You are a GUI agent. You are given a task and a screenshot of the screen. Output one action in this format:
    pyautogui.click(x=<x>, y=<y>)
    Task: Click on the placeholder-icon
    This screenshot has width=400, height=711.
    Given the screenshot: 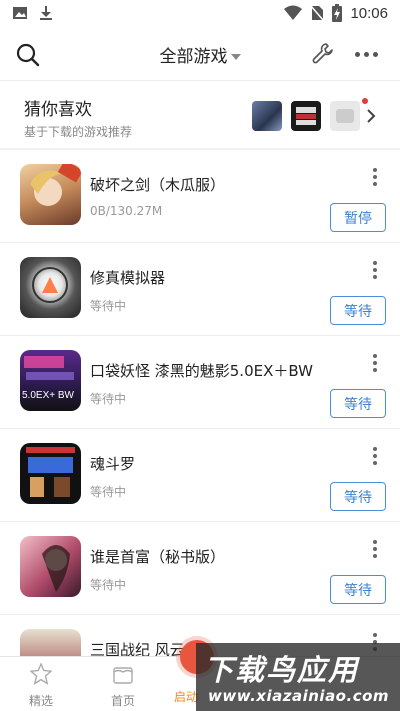 What is the action you would take?
    pyautogui.click(x=345, y=116)
    